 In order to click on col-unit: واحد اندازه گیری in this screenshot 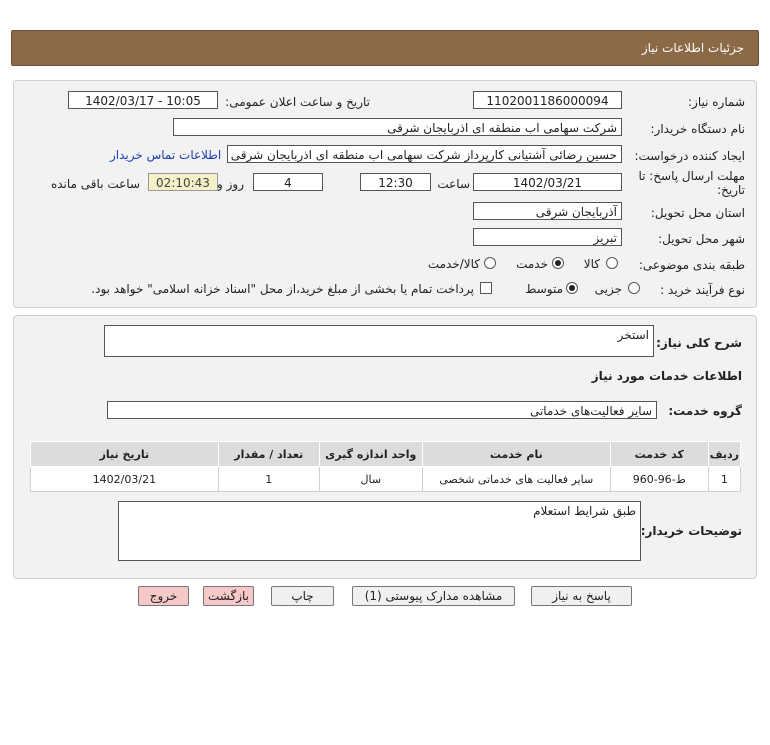, I will do `click(370, 454)`.